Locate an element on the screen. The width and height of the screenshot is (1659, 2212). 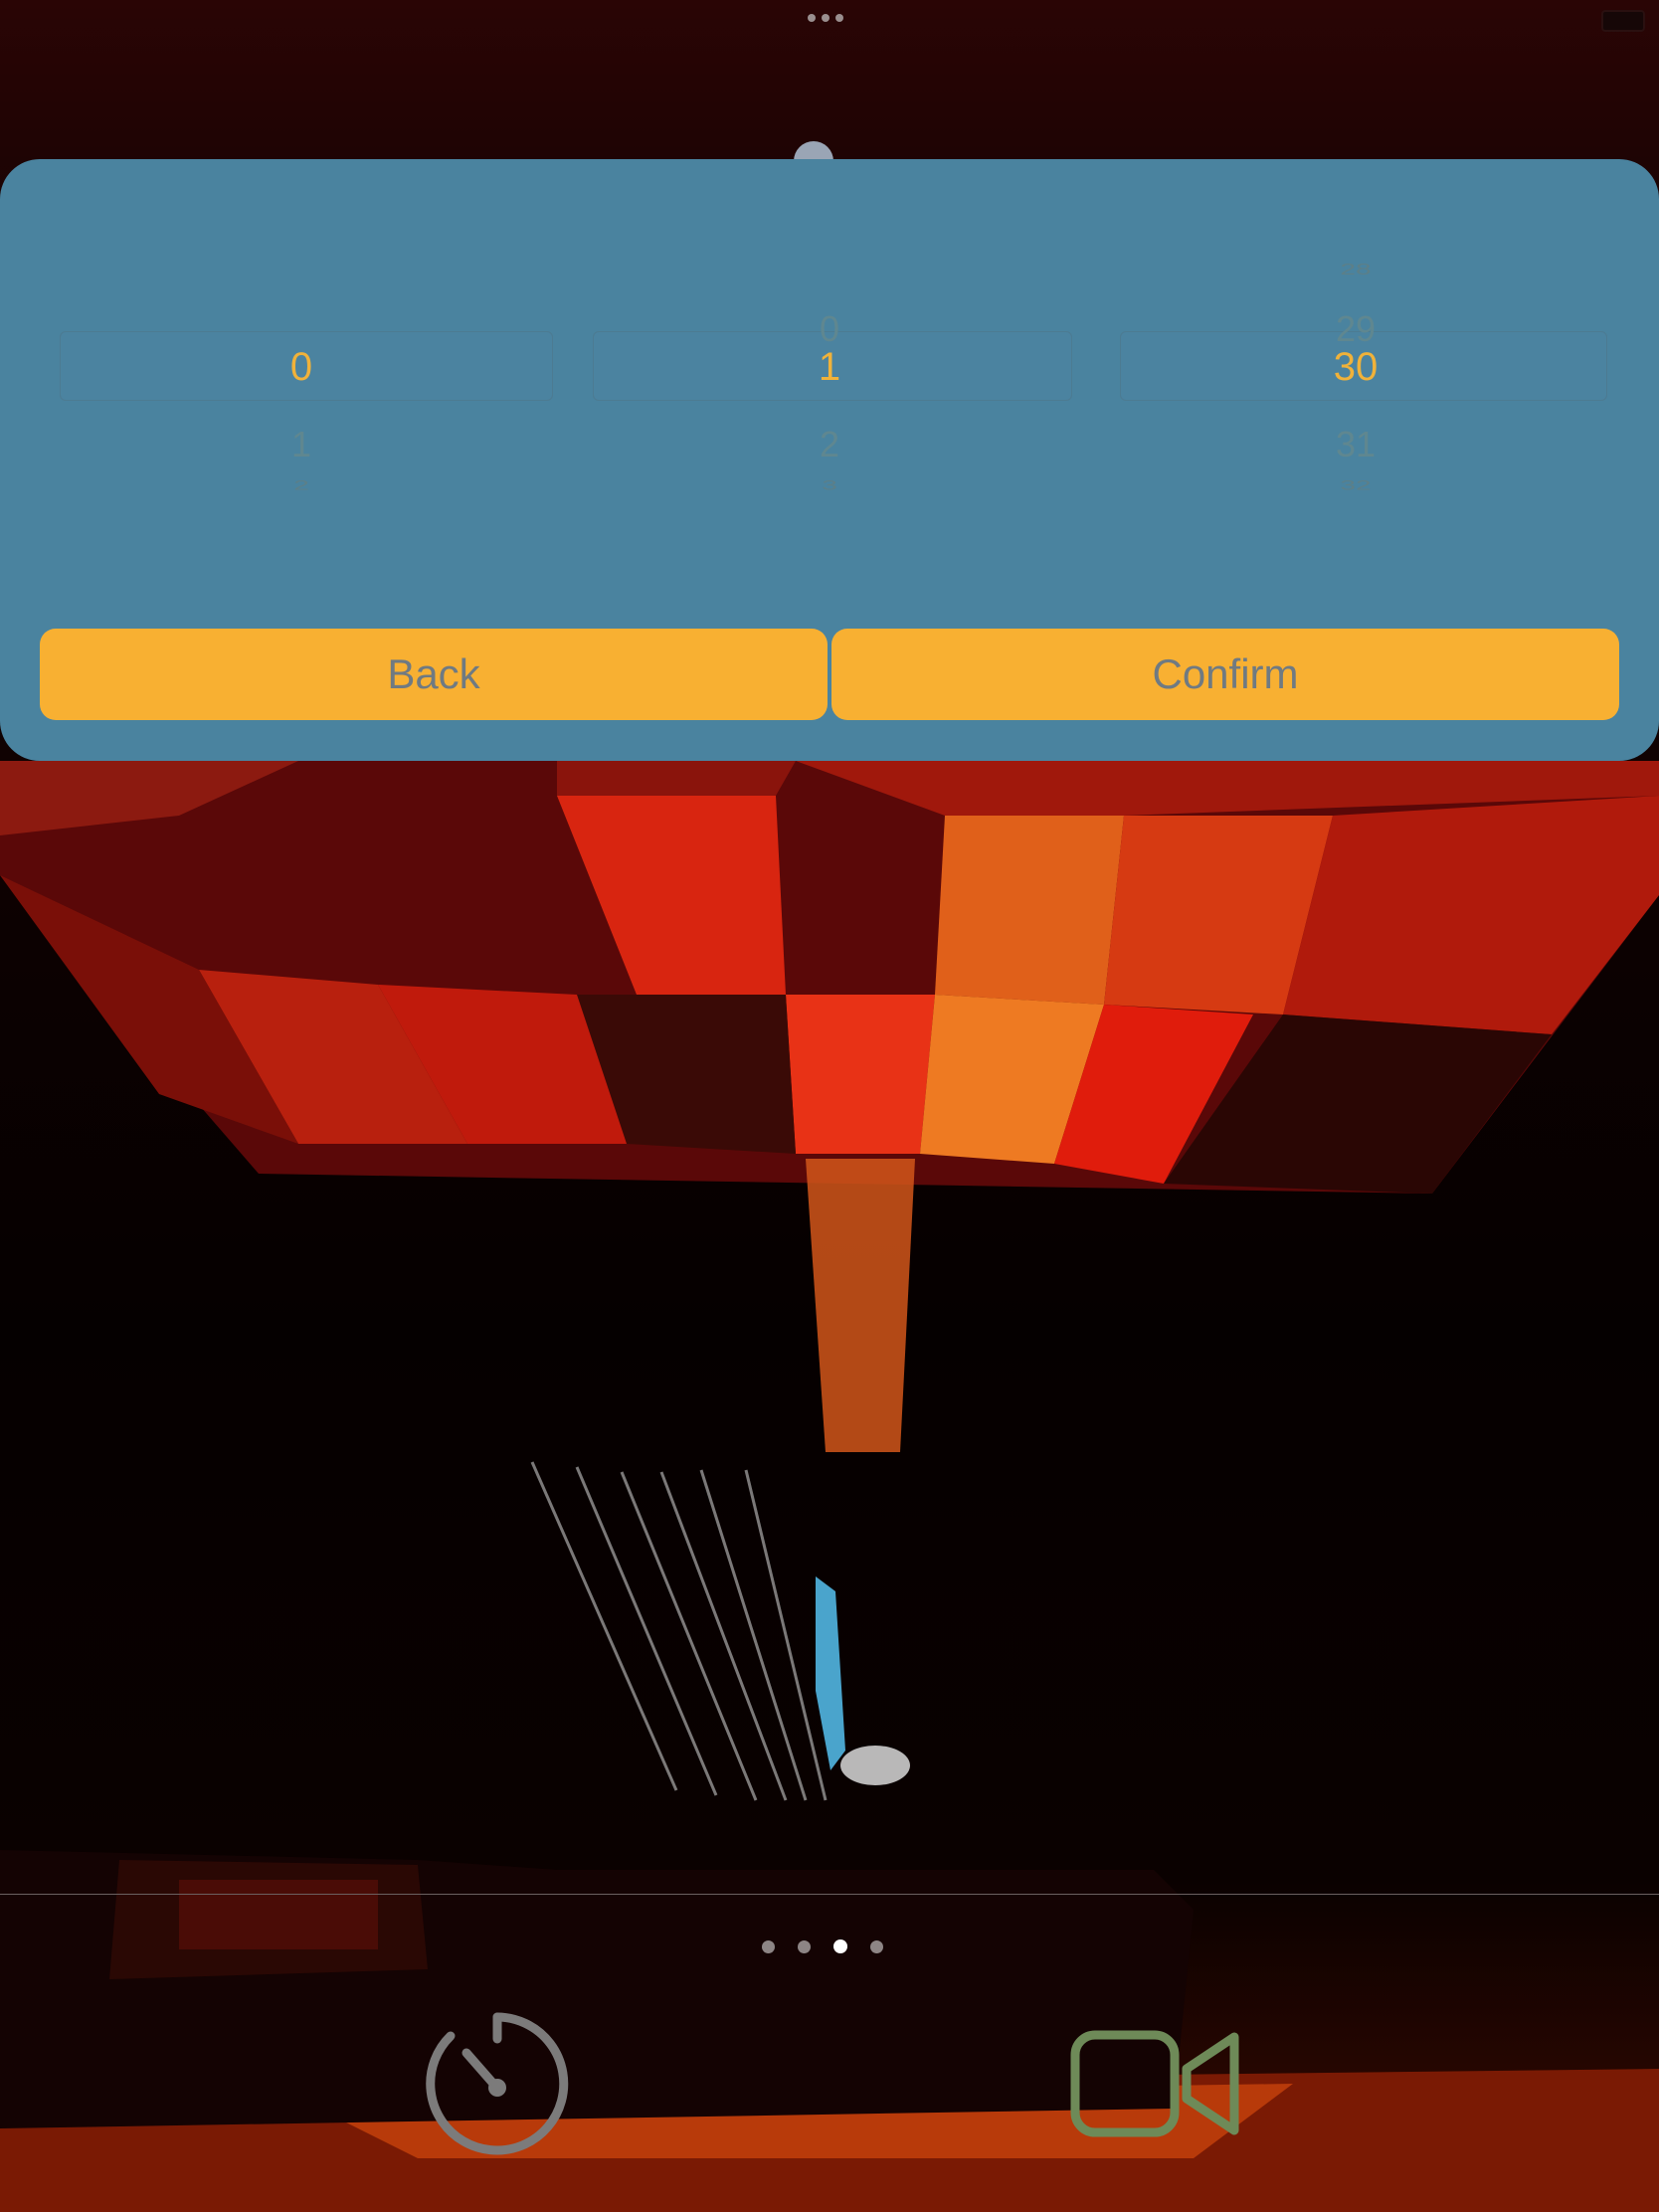
picker-column-minutes: 0 1 2 3 is located at coordinates (829, 403).